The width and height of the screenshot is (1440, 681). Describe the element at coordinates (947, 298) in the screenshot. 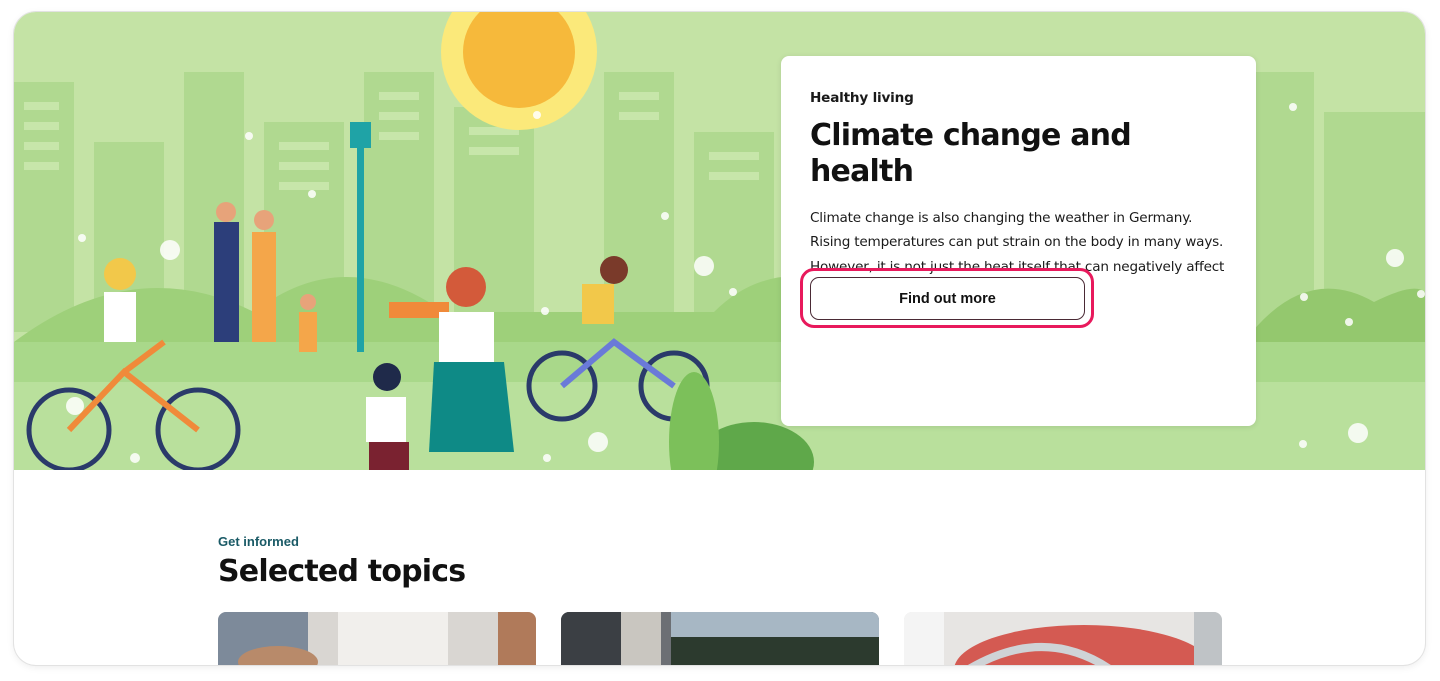

I see `find-out-more-button: Find out more` at that location.